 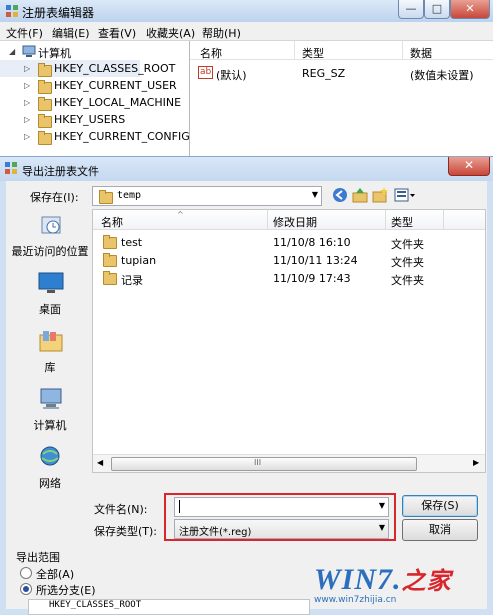 What do you see at coordinates (405, 195) in the screenshot?
I see `view-menu-icon` at bounding box center [405, 195].